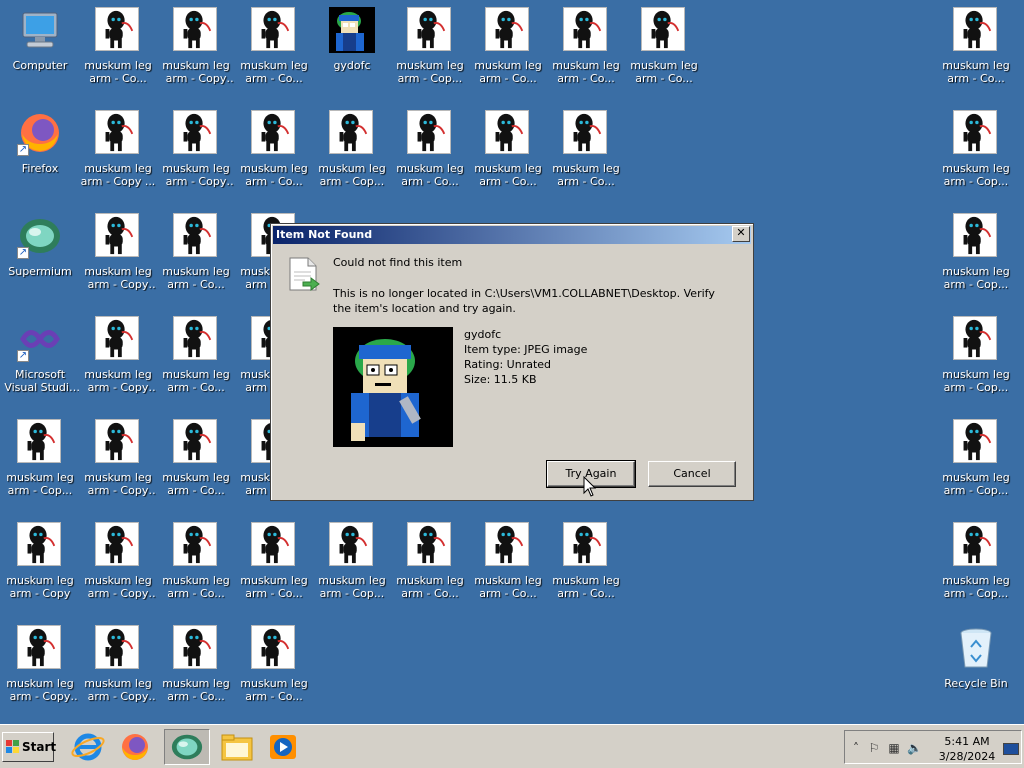 This screenshot has width=1024, height=768. Describe the element at coordinates (88, 747) in the screenshot. I see `internet-explorer-icon` at that location.